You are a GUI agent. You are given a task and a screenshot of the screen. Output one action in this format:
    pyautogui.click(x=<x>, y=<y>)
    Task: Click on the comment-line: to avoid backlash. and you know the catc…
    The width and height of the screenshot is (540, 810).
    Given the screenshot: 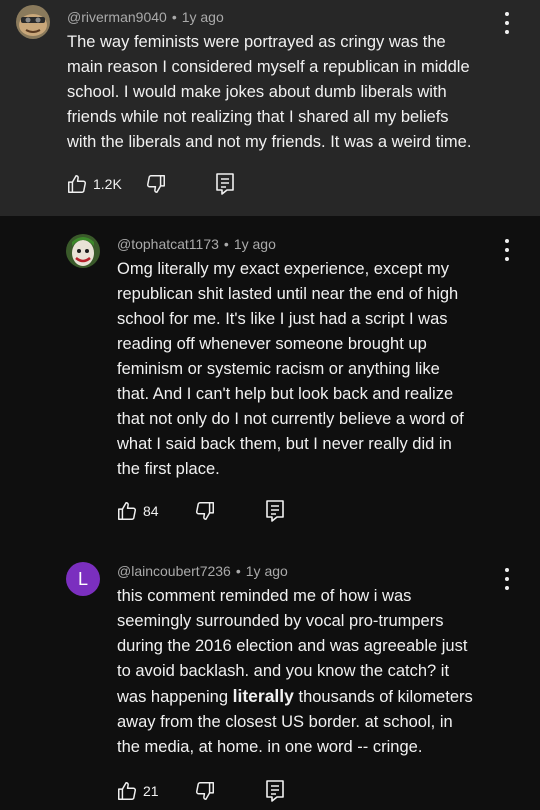 What is the action you would take?
    pyautogui.click(x=283, y=671)
    